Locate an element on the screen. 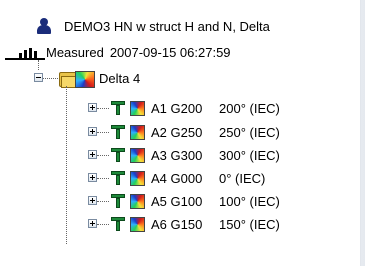 This screenshot has height=266, width=365. collapse-toggle is located at coordinates (38, 77).